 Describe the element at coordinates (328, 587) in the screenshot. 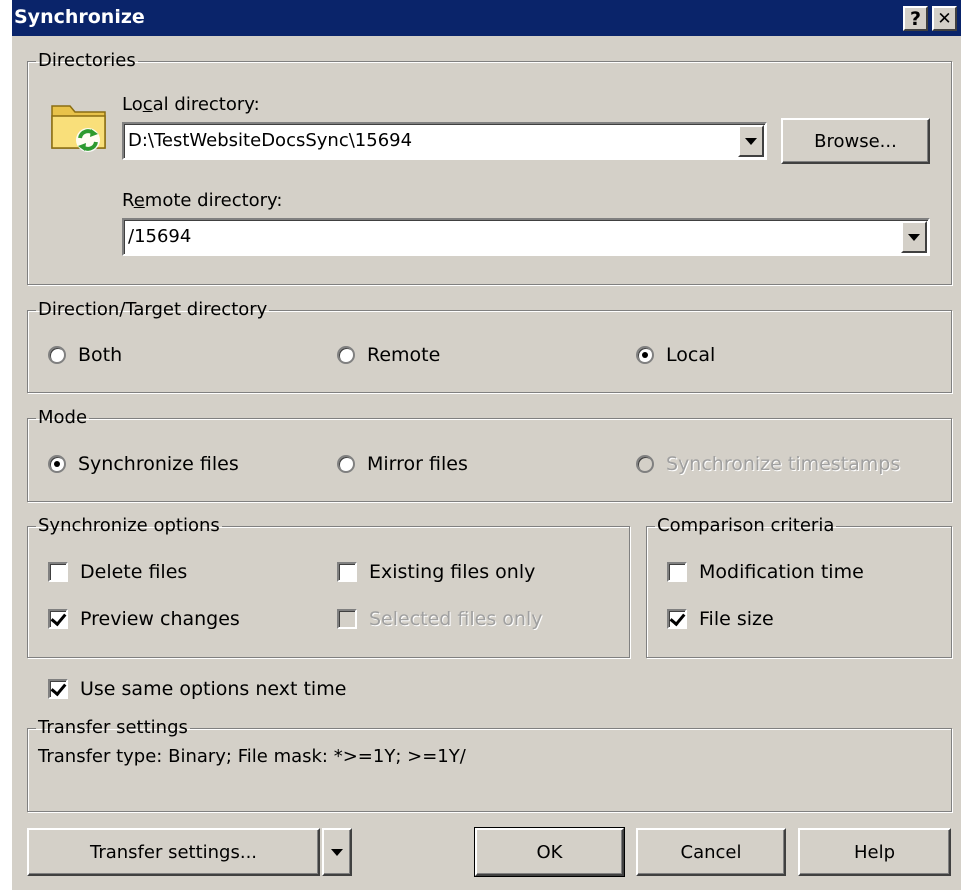

I see `synchronize-options-group: Synchronize options` at that location.